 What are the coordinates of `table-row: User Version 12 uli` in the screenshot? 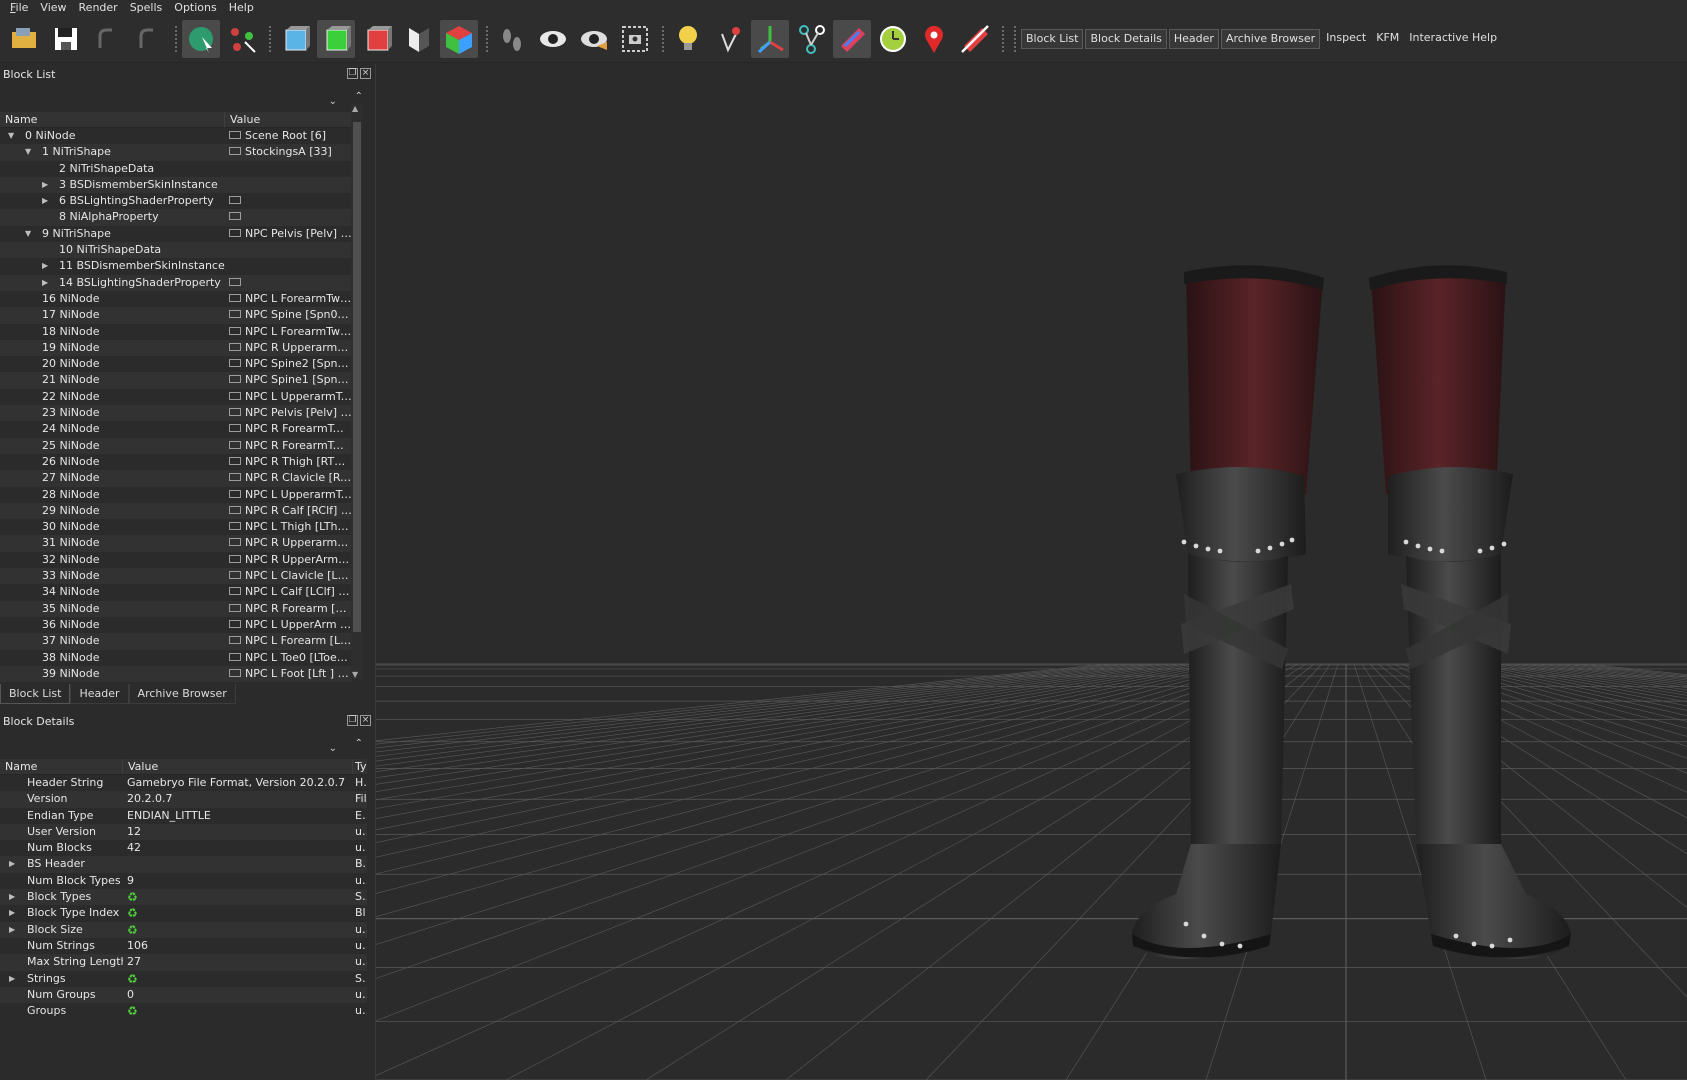 It's located at (183, 832).